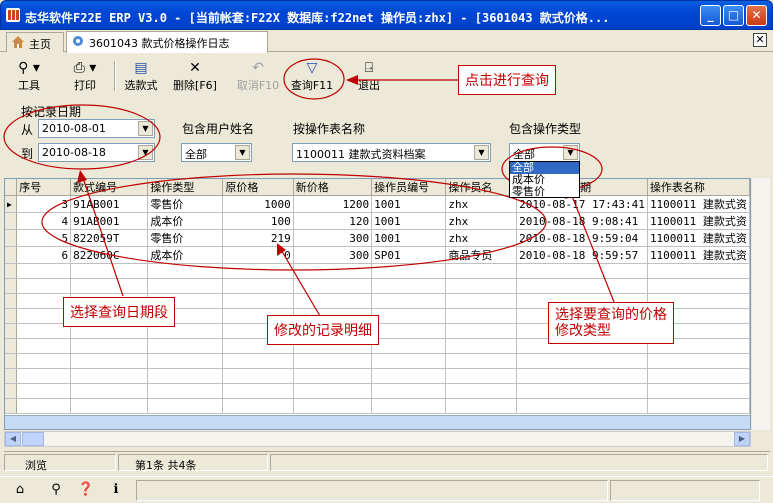 This screenshot has width=773, height=503. What do you see at coordinates (44, 238) in the screenshot?
I see `table-cell: 5` at bounding box center [44, 238].